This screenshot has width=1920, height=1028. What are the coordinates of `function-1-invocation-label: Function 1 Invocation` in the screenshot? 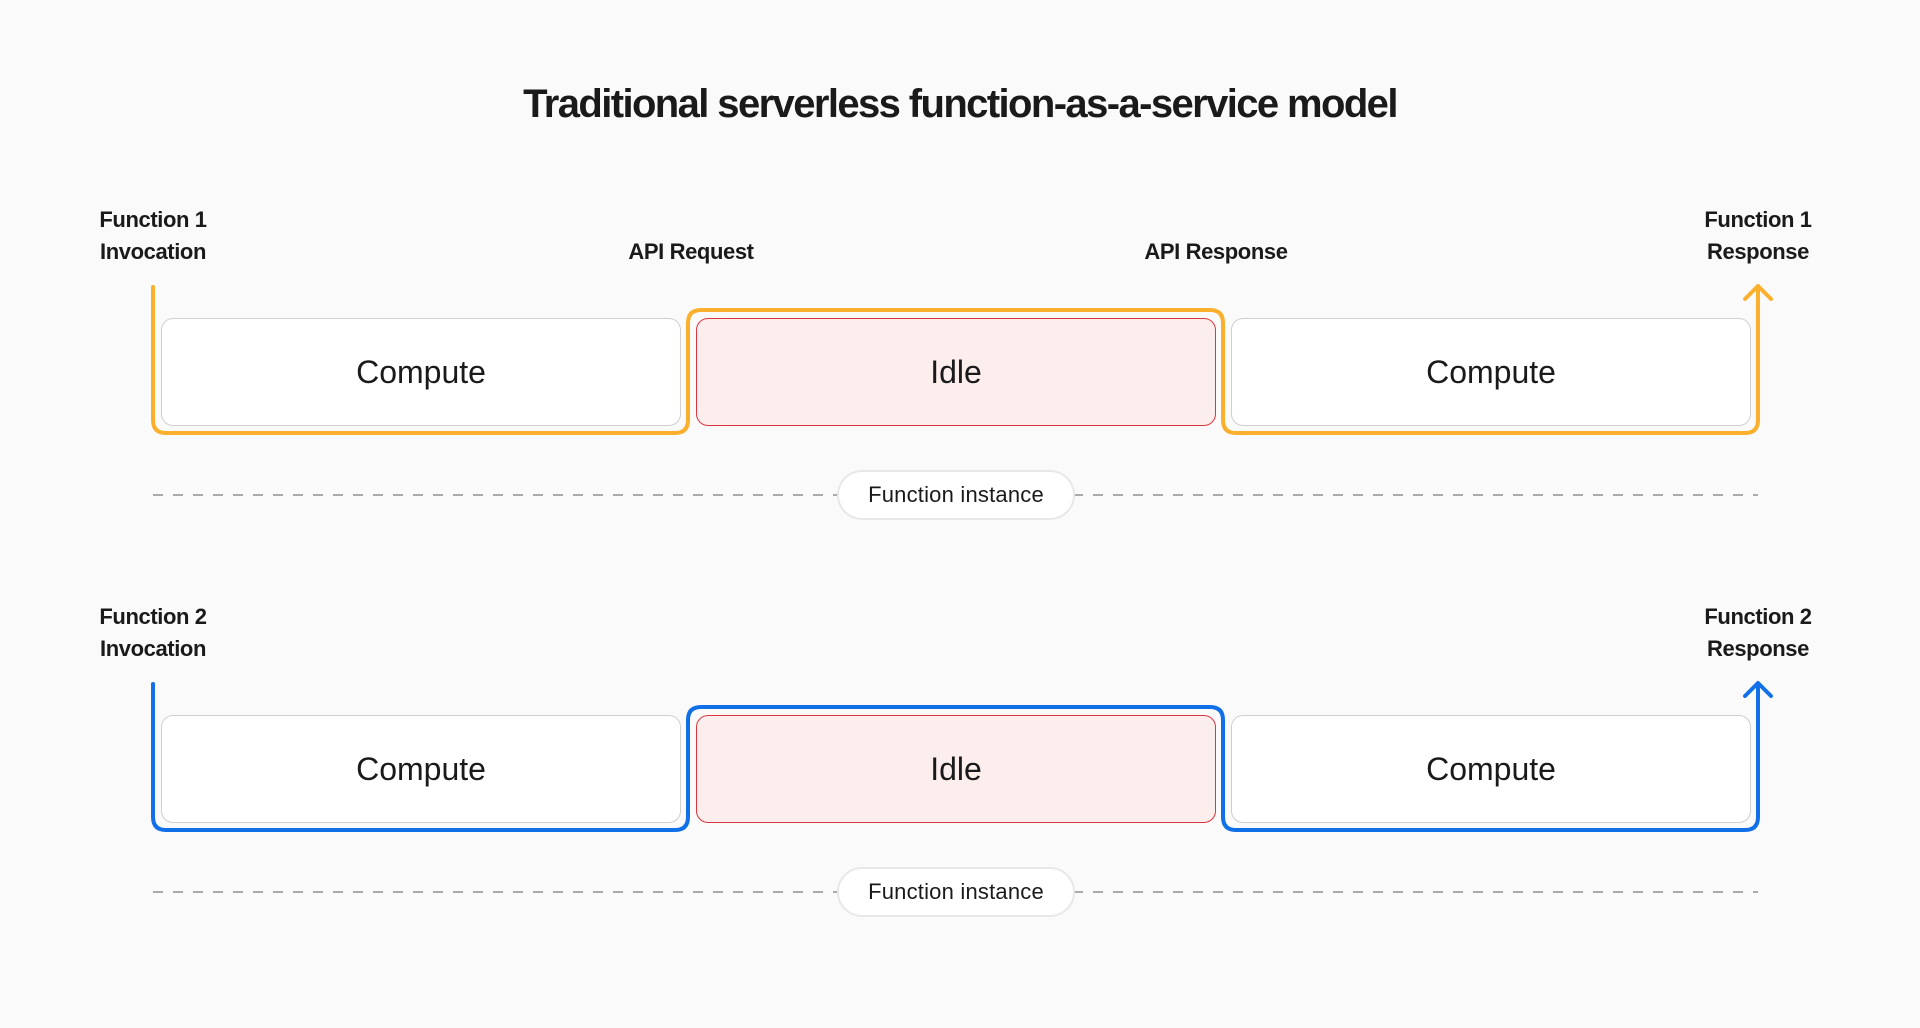 It's located at (153, 236).